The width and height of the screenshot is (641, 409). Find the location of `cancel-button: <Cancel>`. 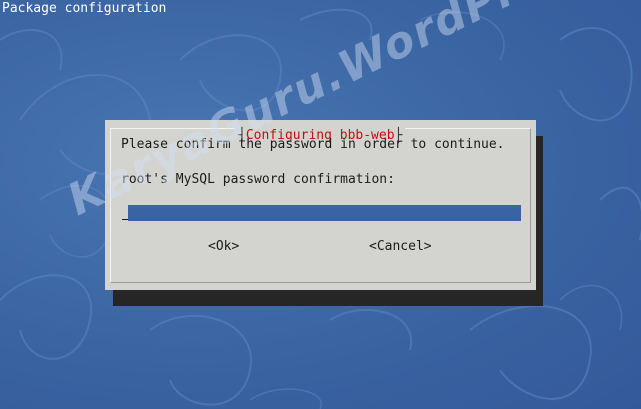

cancel-button: <Cancel> is located at coordinates (400, 247).